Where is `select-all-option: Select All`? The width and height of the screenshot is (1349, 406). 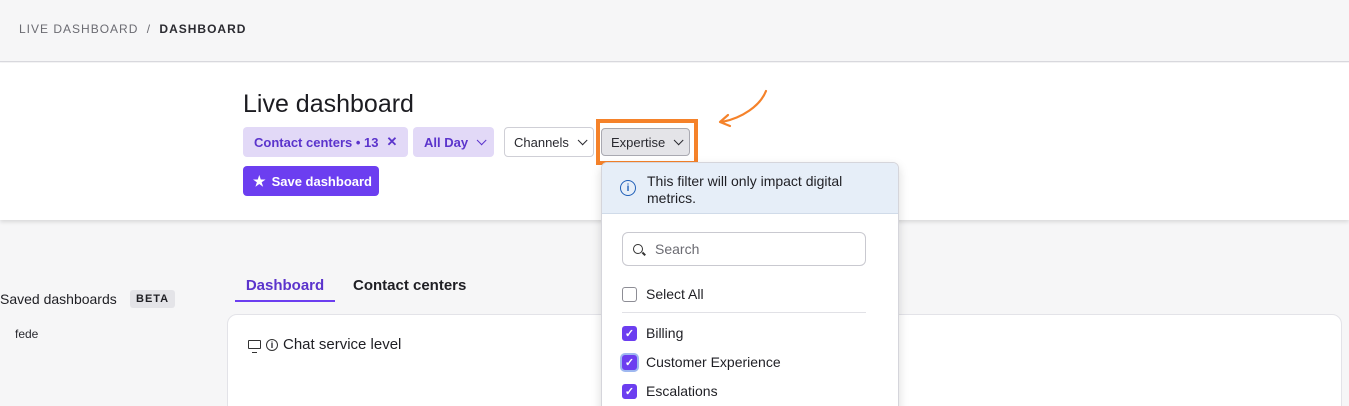
select-all-option: Select All is located at coordinates (663, 294).